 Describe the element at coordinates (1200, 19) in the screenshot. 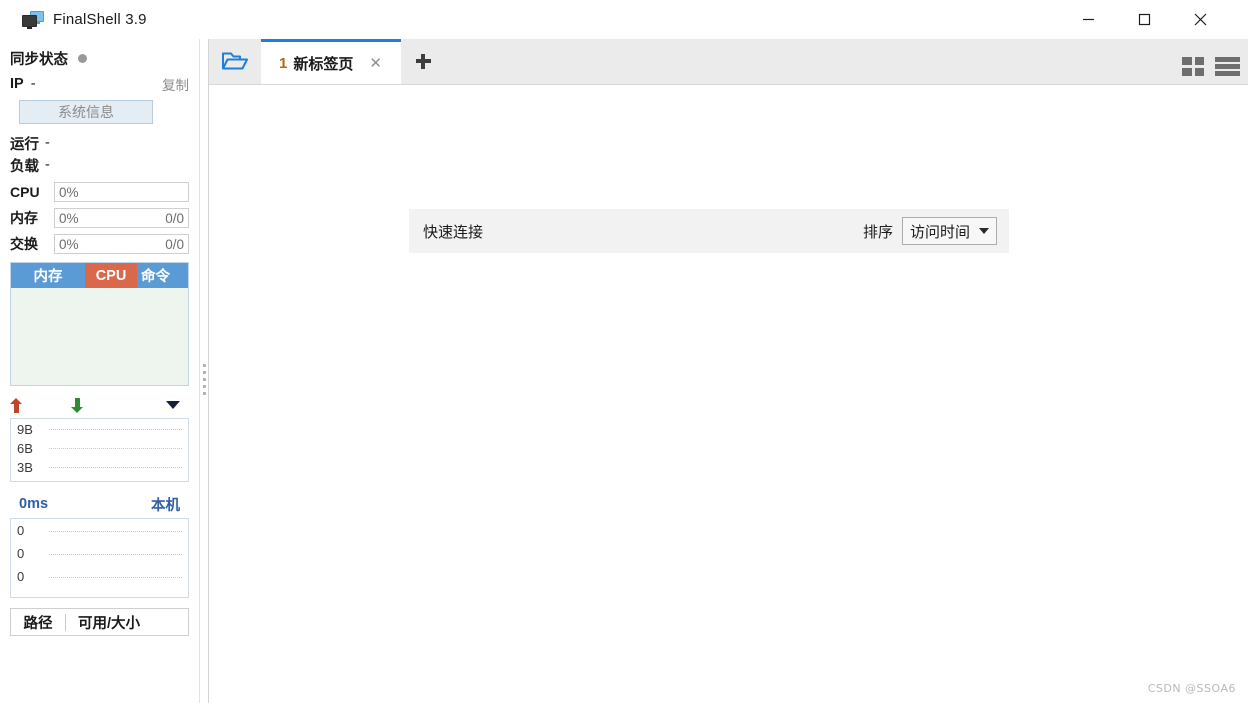

I see `close-button` at that location.